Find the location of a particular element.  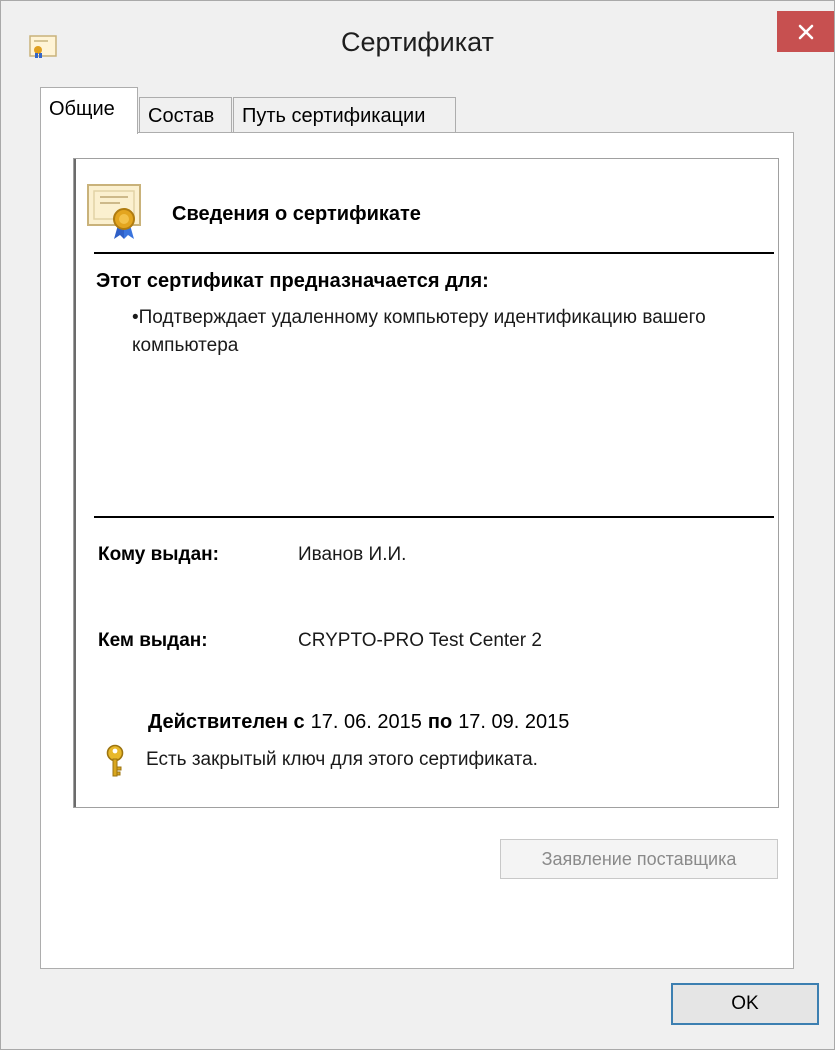

ok-button: OK is located at coordinates (745, 1004).